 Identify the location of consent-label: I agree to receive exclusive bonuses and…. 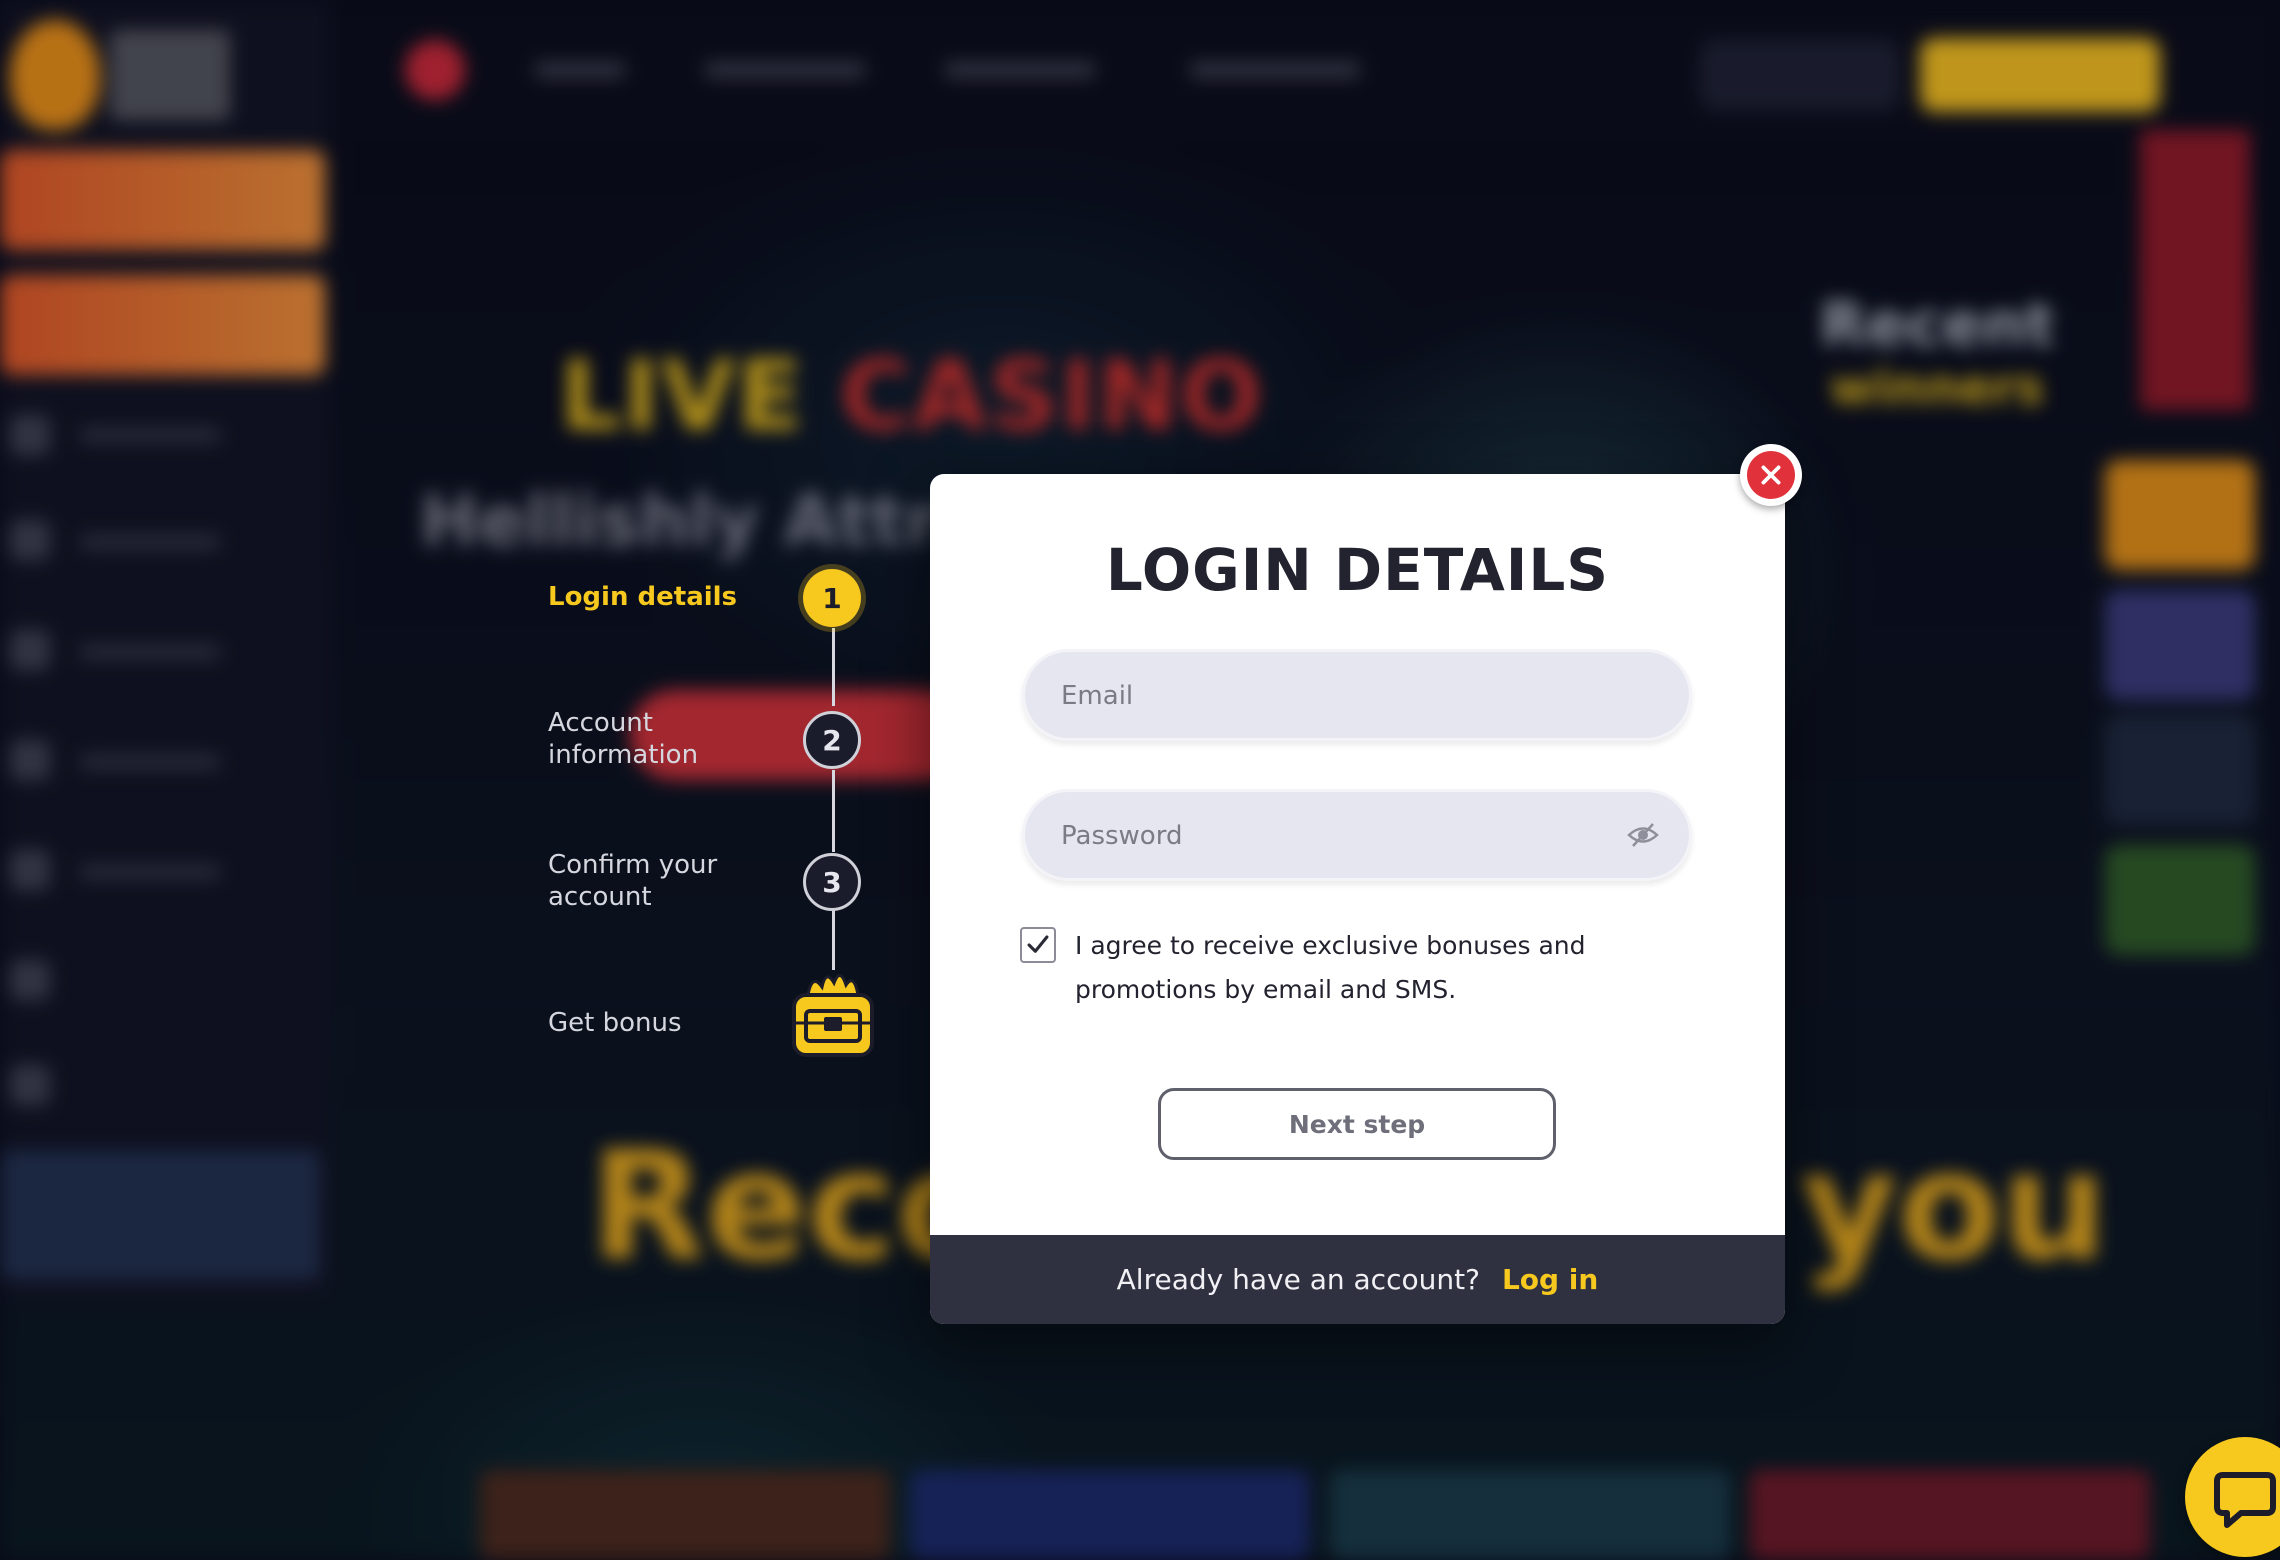
(1330, 967).